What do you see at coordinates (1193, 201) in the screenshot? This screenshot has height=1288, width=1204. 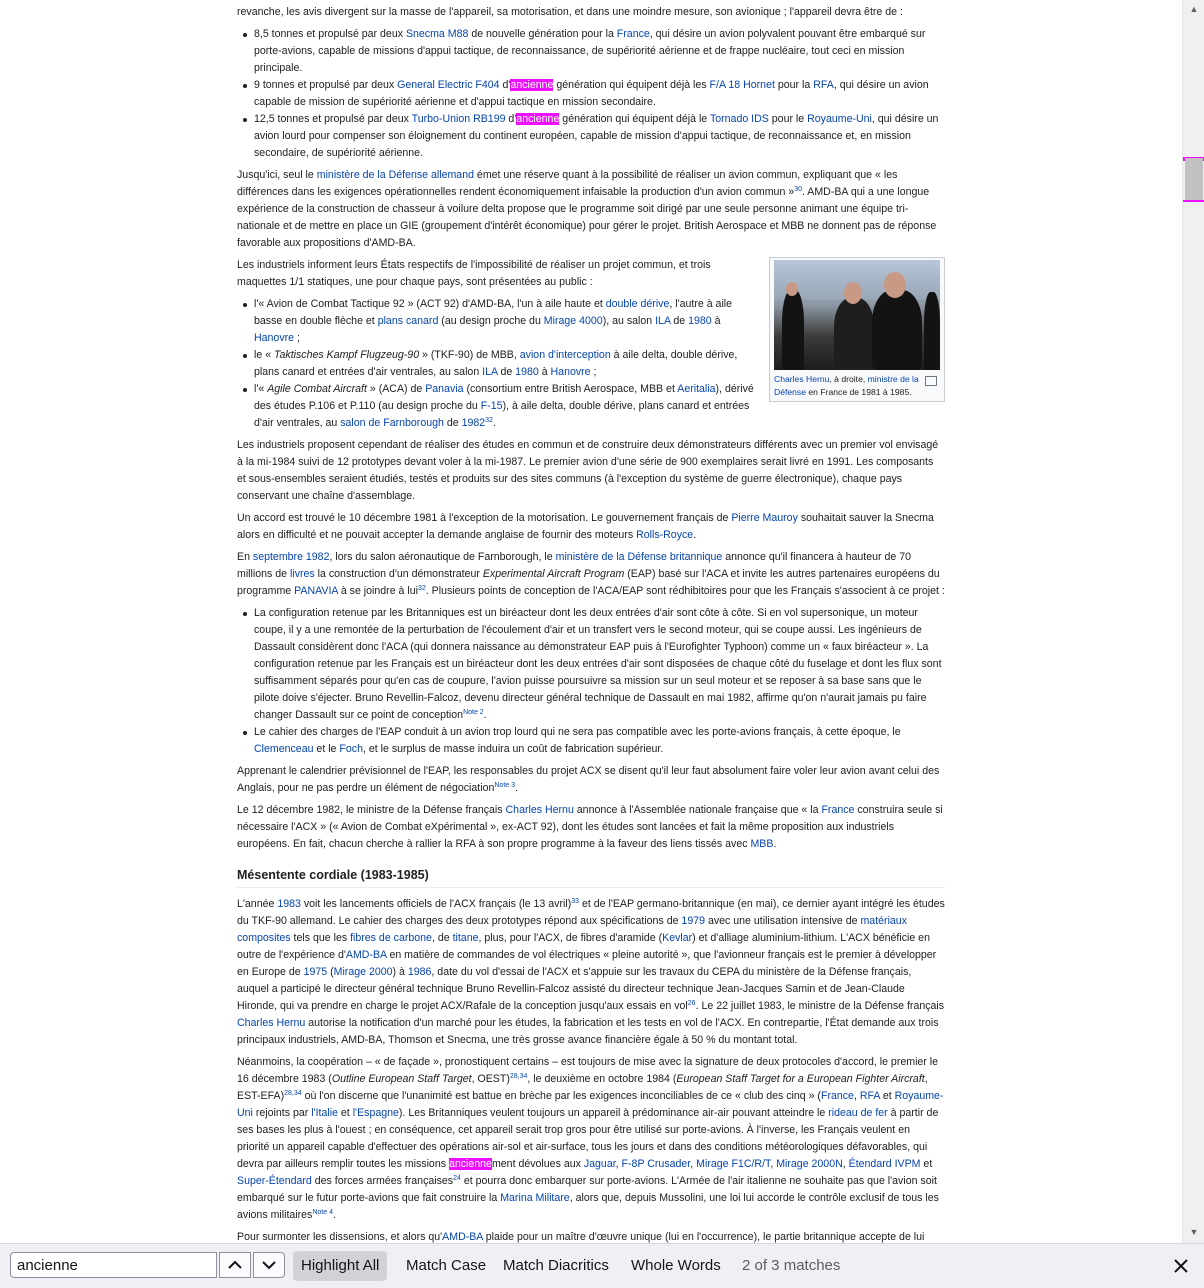 I see `match-marker` at bounding box center [1193, 201].